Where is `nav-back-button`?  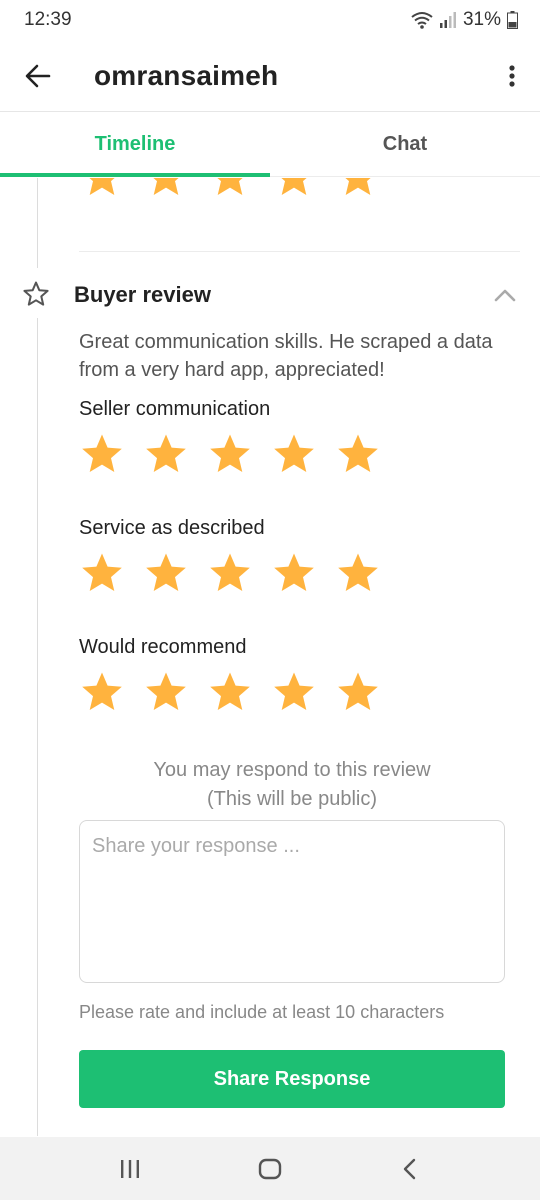 nav-back-button is located at coordinates (410, 1169).